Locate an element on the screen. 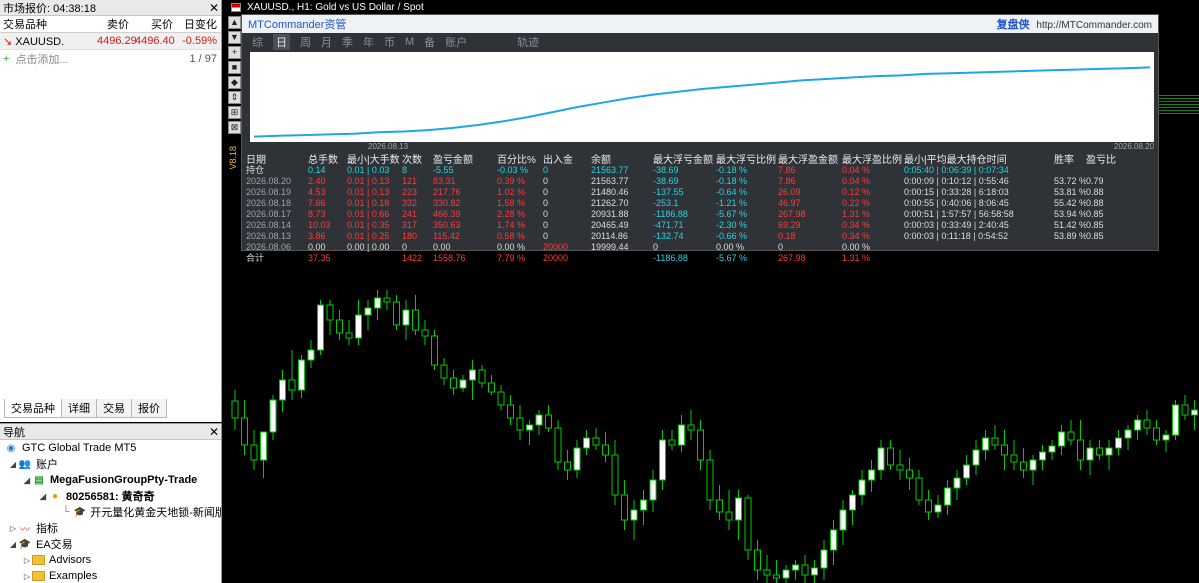 This screenshot has height=583, width=1199. stats-cell-count: 8 is located at coordinates (405, 169).